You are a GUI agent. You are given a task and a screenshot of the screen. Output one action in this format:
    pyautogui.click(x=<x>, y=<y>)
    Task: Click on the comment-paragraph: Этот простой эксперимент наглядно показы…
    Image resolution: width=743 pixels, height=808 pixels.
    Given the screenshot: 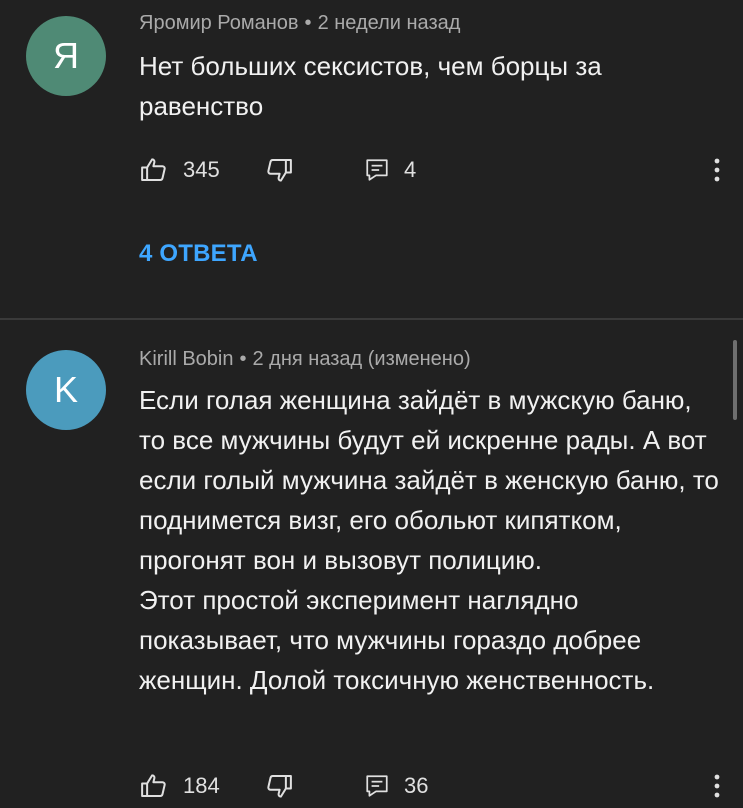 What is the action you would take?
    pyautogui.click(x=397, y=640)
    